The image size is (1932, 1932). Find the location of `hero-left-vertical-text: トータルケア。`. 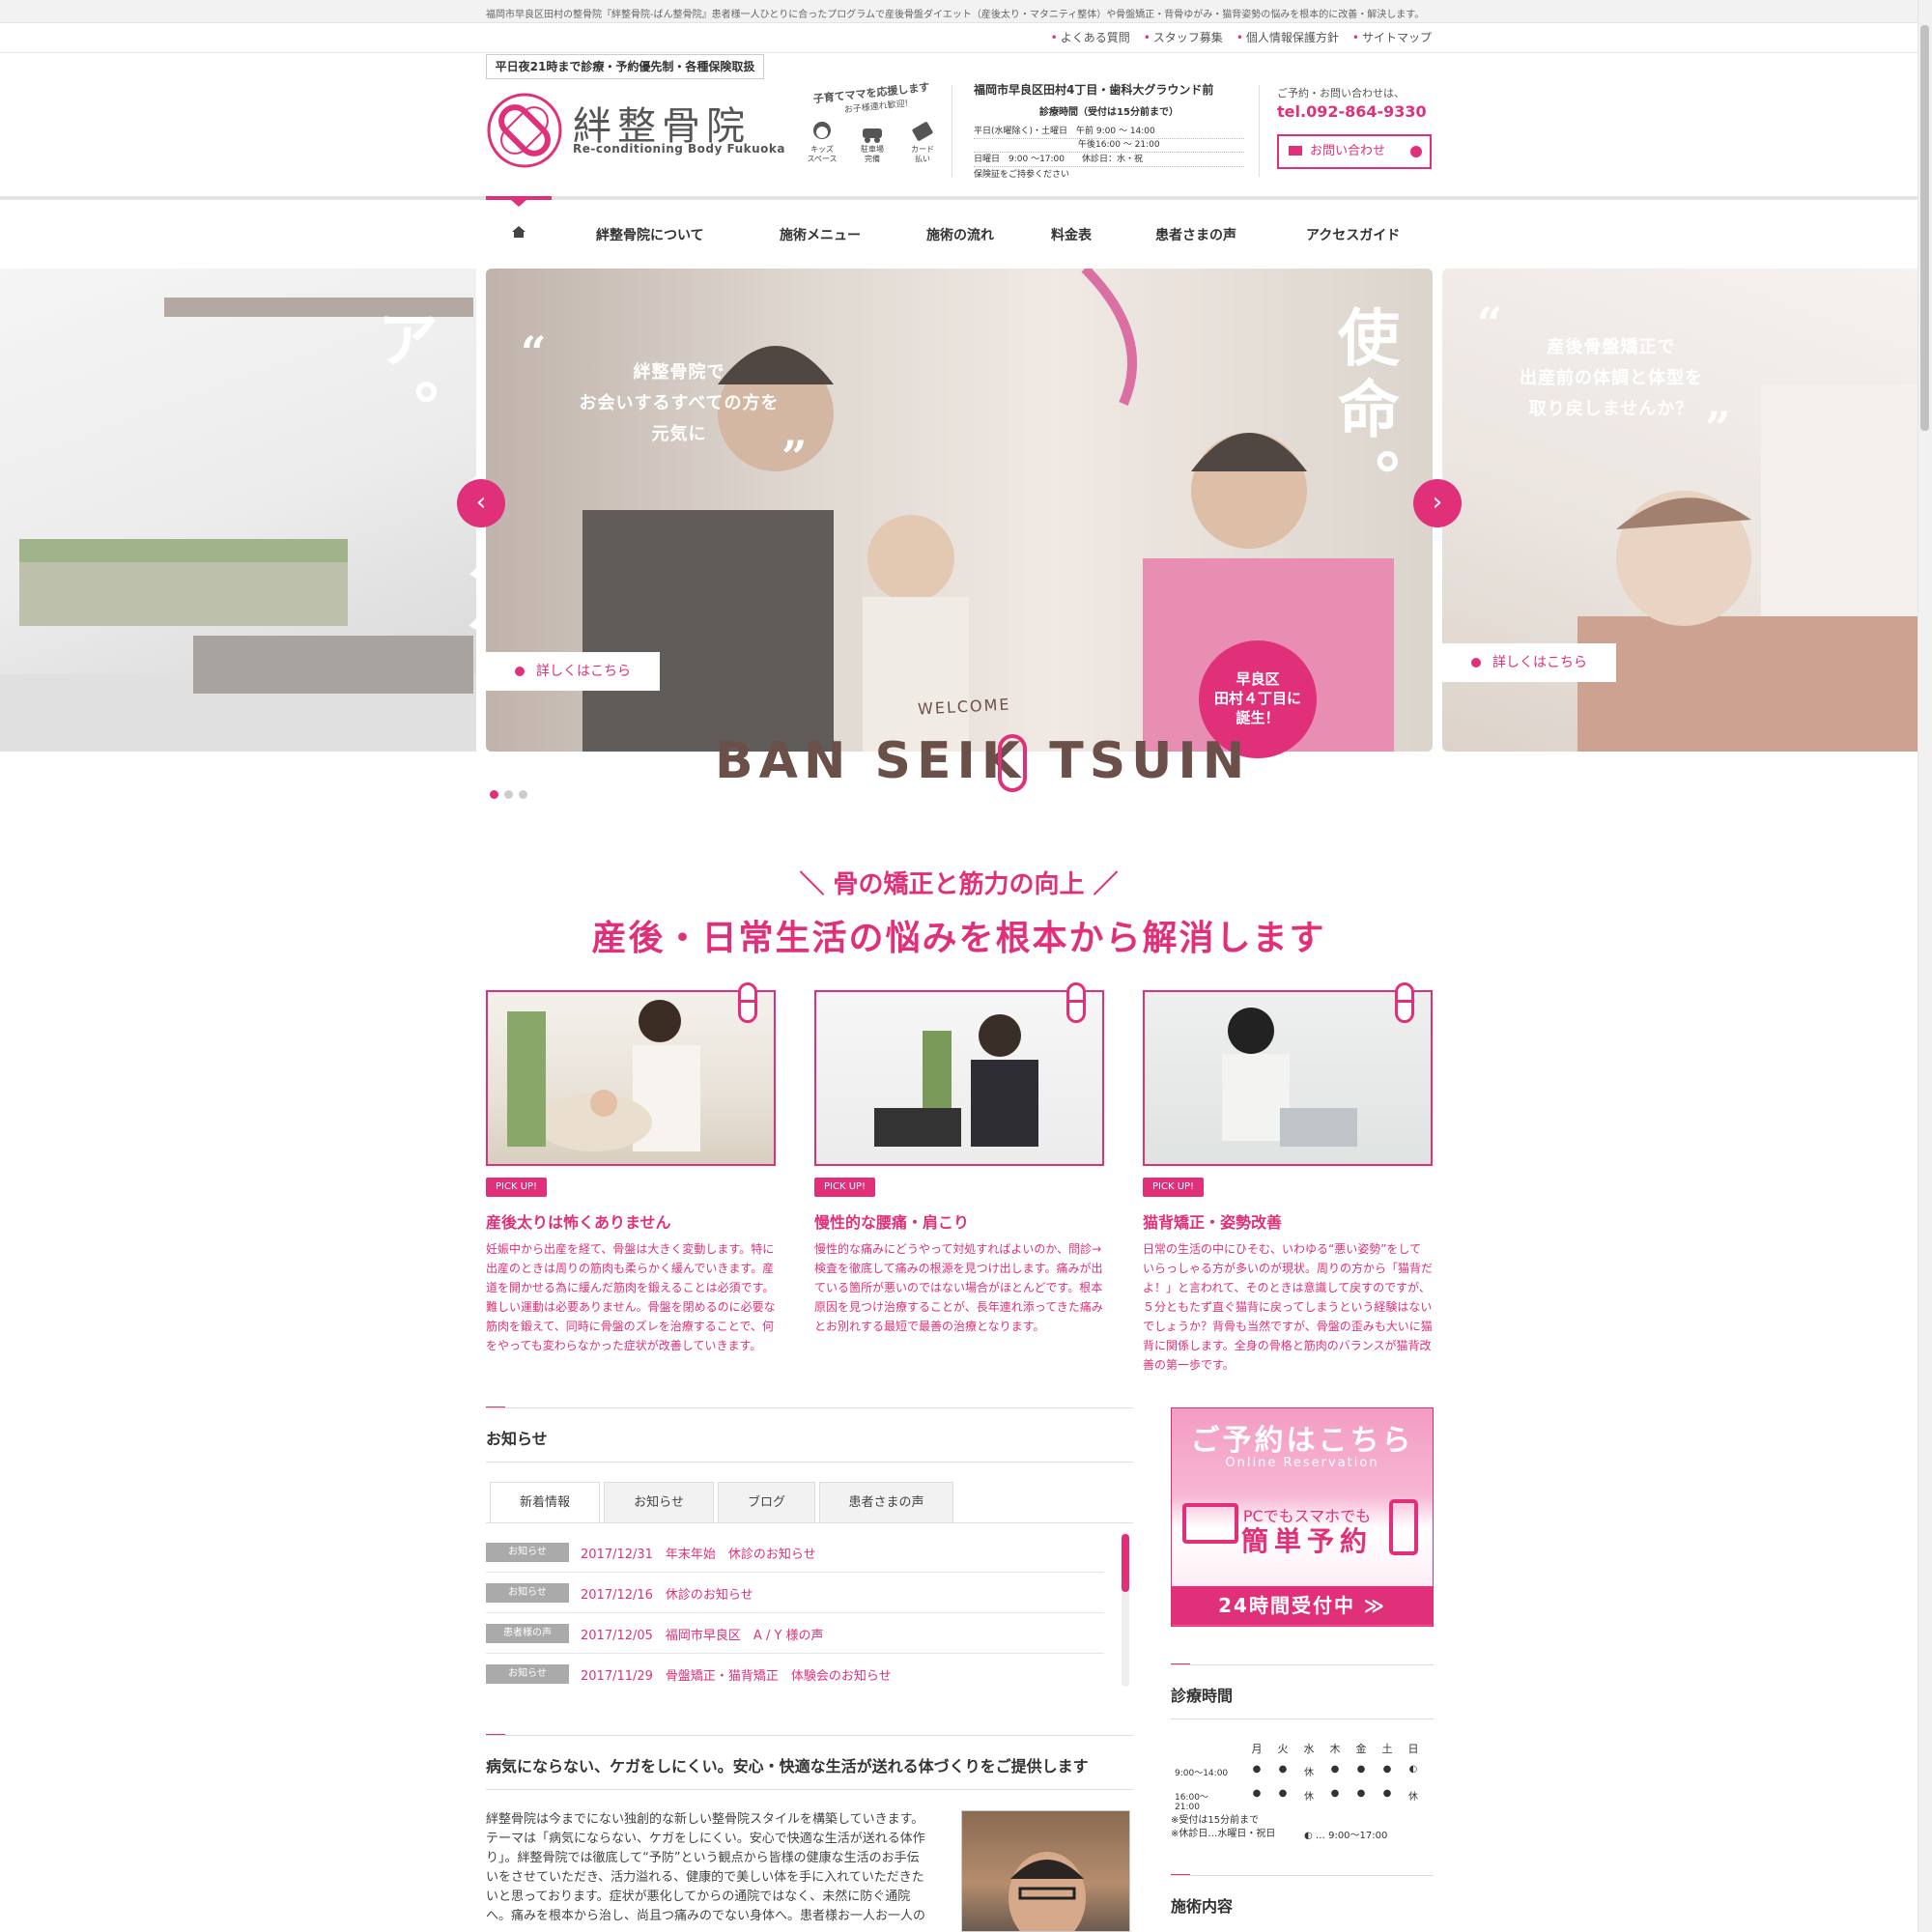

hero-left-vertical-text: トータルケア。 is located at coordinates (421, 486).